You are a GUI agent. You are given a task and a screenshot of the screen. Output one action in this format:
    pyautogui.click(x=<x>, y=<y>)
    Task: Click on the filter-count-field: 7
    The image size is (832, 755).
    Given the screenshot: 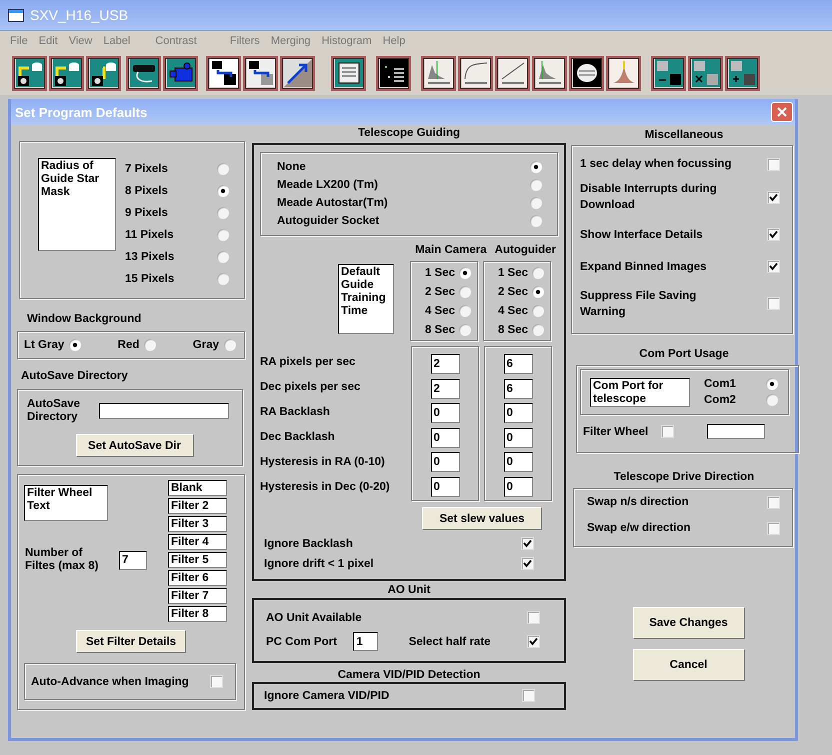 What is the action you would take?
    pyautogui.click(x=133, y=560)
    